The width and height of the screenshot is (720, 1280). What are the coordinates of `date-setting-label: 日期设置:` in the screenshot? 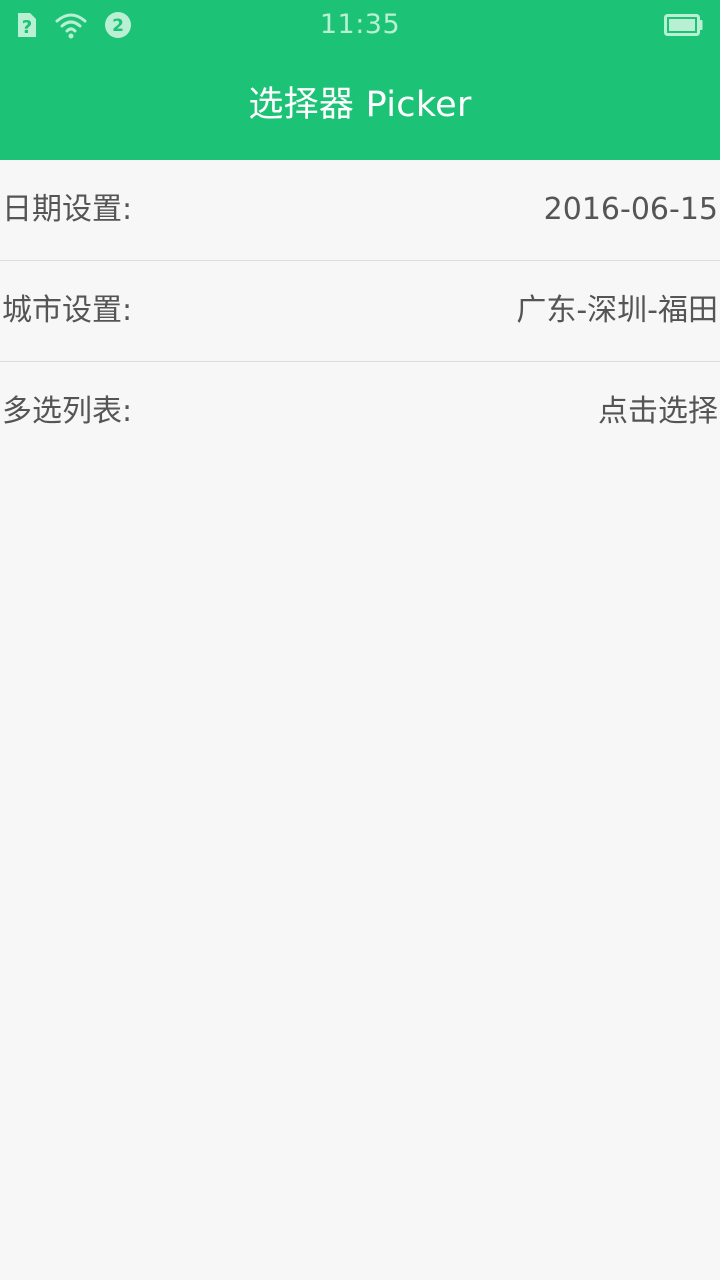 It's located at (67, 209).